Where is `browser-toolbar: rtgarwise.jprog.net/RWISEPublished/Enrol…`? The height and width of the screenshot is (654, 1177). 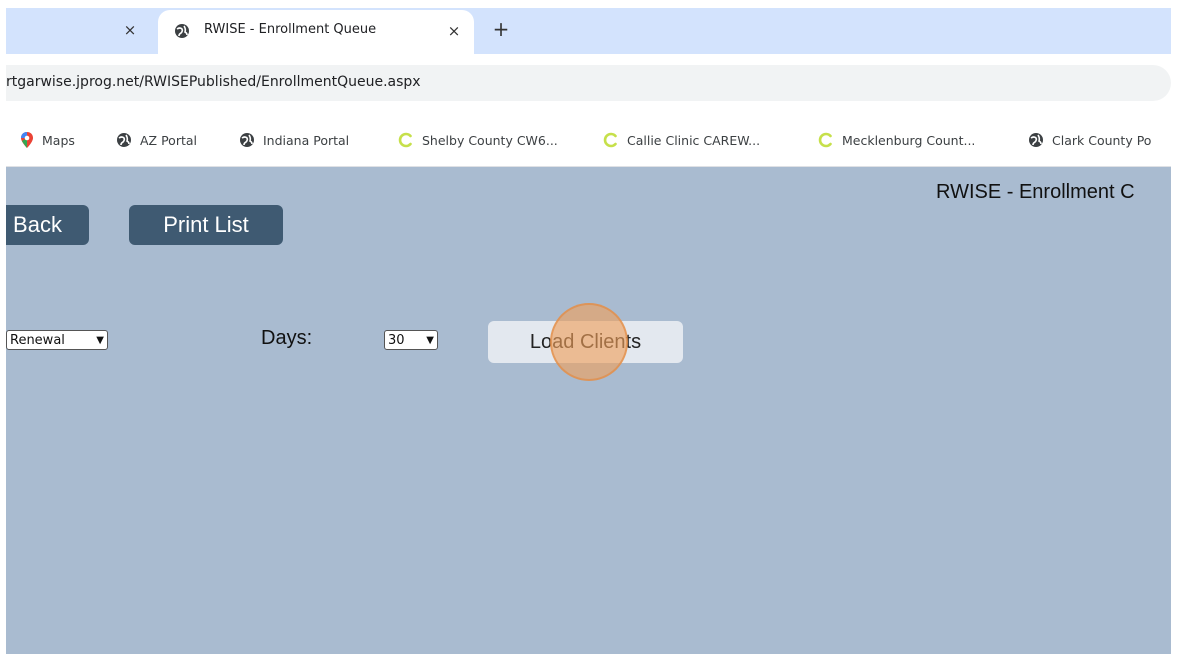 browser-toolbar: rtgarwise.jprog.net/RWISEPublished/Enrol… is located at coordinates (588, 83).